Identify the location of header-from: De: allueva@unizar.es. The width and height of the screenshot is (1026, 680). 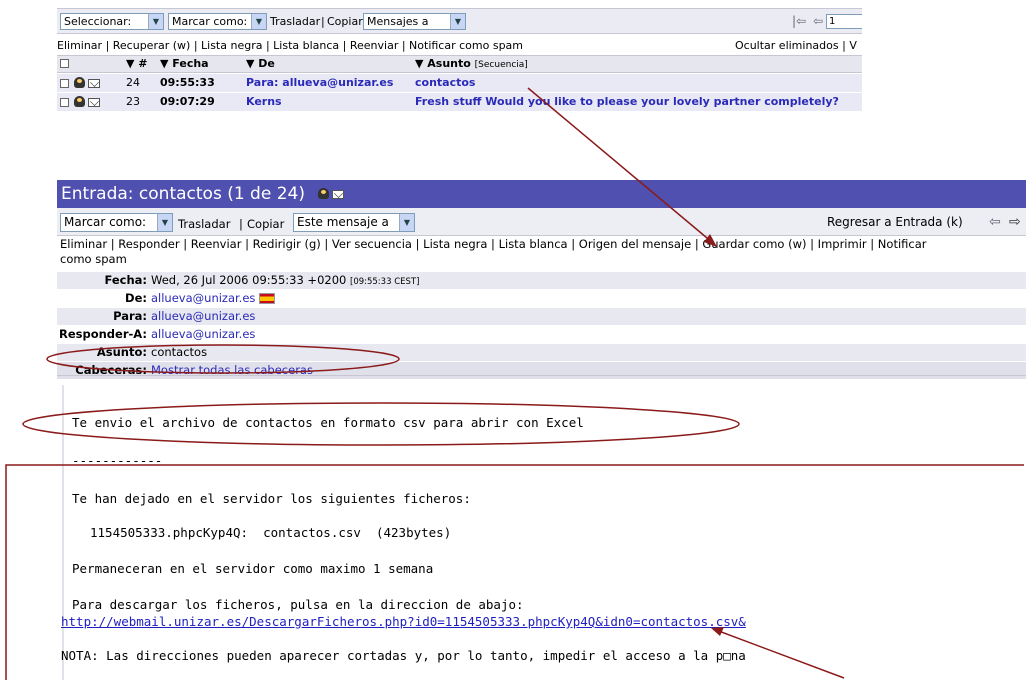
(541, 298).